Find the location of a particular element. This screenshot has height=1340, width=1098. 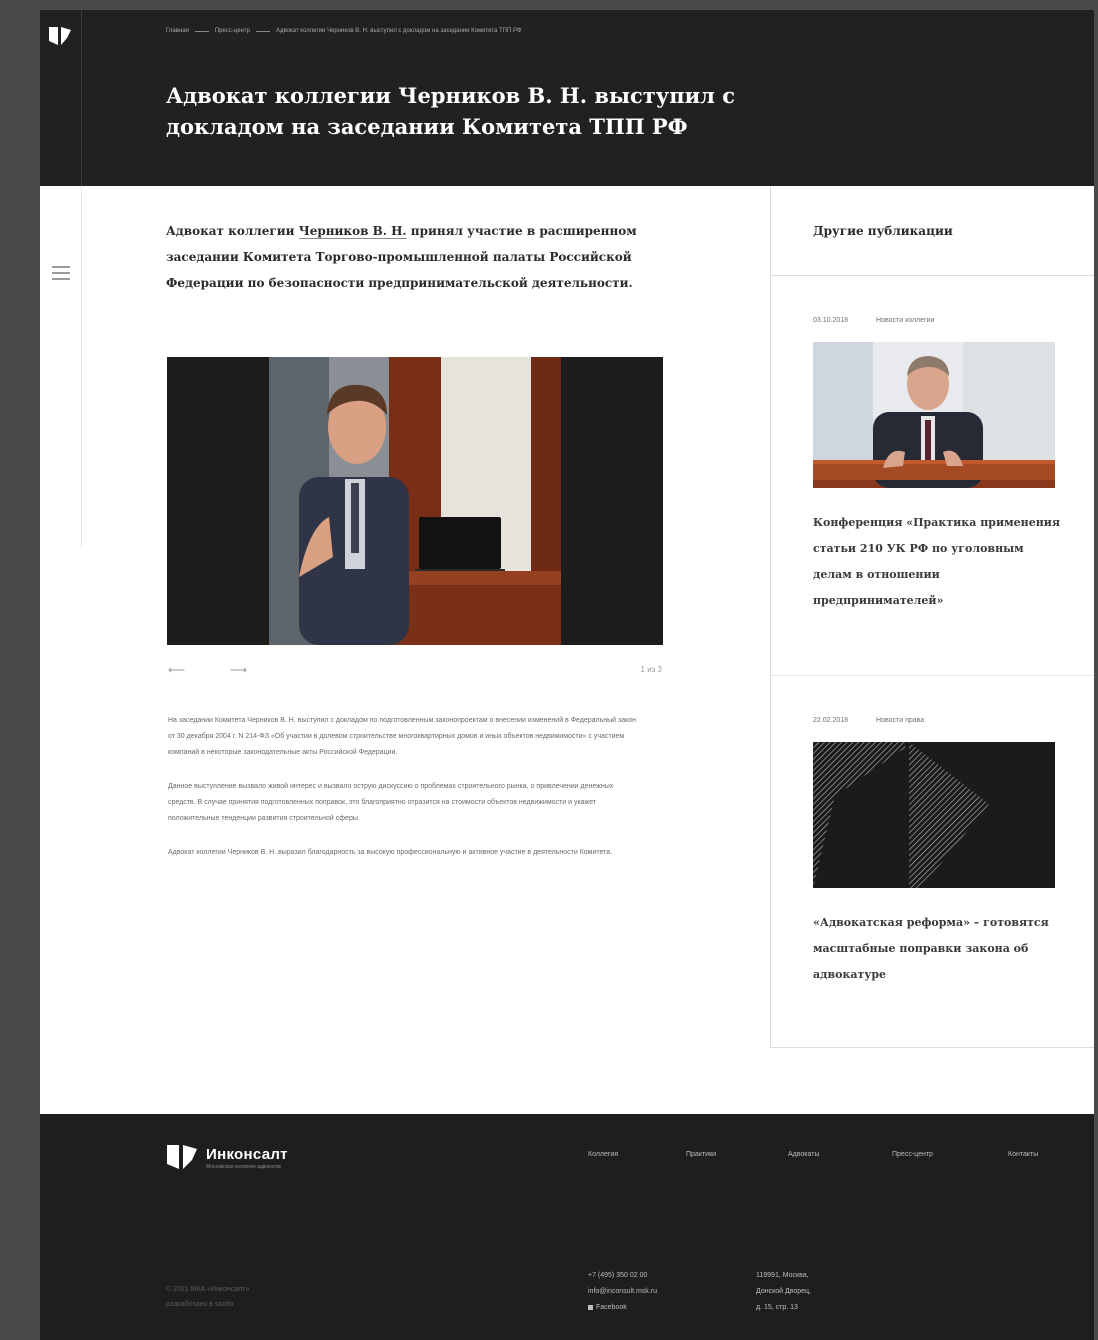

footer-nav-contacts: Контакты is located at coordinates (1023, 1154).